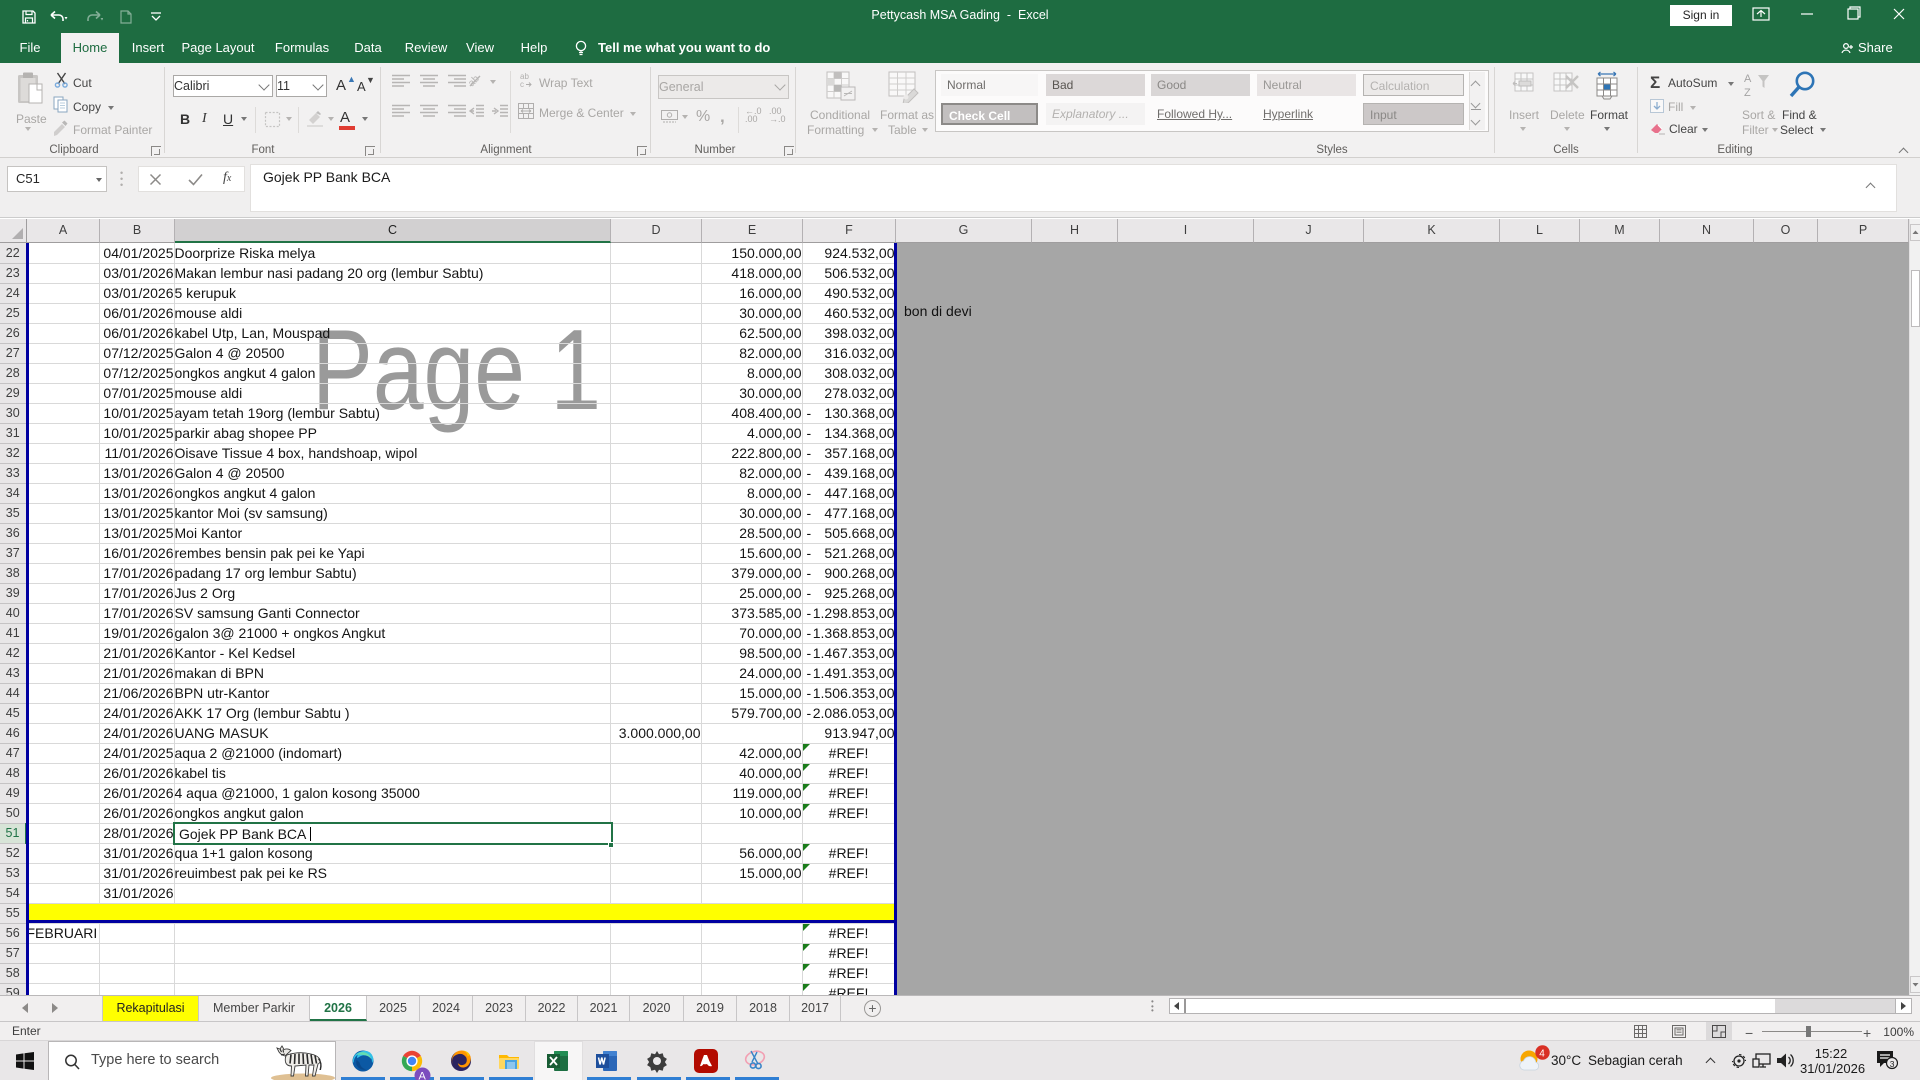  What do you see at coordinates (1747, 93) in the screenshot?
I see `svg-text: Z` at bounding box center [1747, 93].